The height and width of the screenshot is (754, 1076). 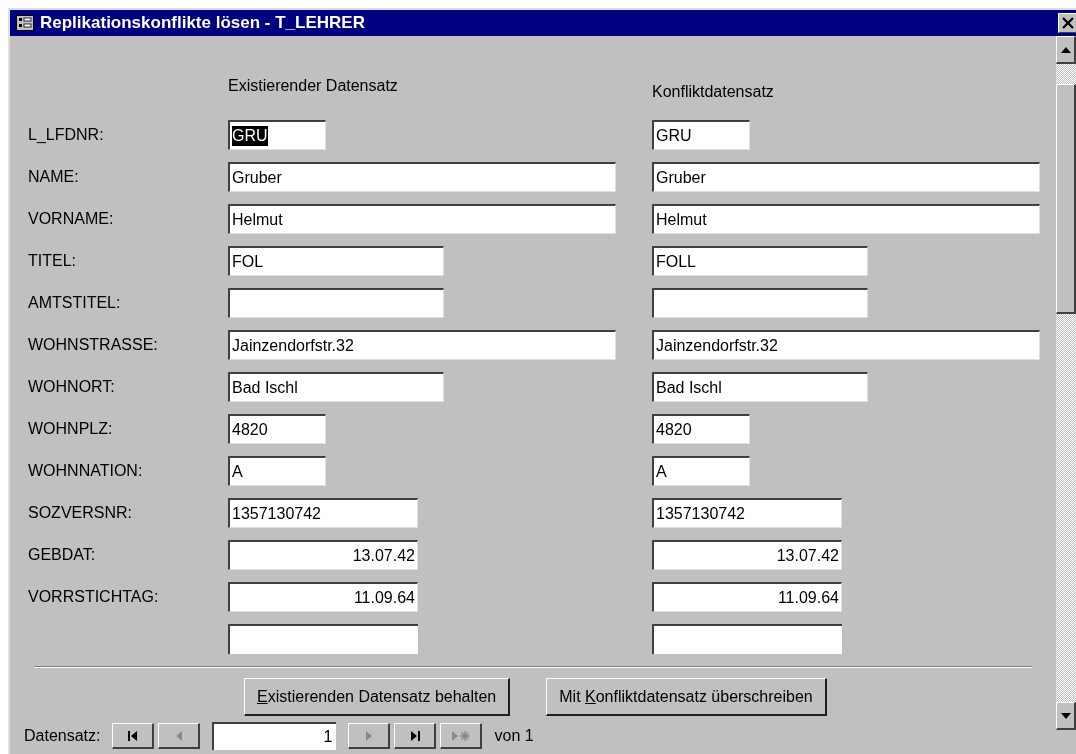 I want to click on field-label: AMTSTITEL:, so click(x=75, y=303).